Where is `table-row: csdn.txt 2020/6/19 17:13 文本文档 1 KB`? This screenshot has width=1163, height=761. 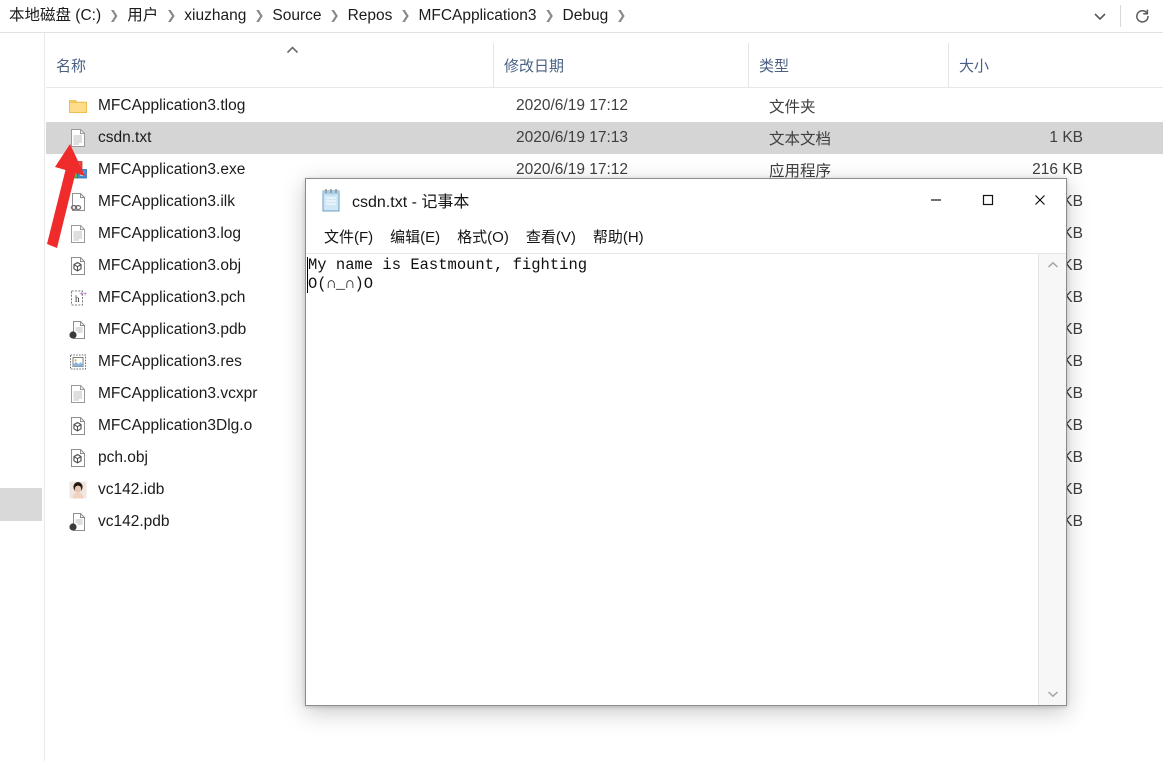 table-row: csdn.txt 2020/6/19 17:13 文本文档 1 KB is located at coordinates (604, 138).